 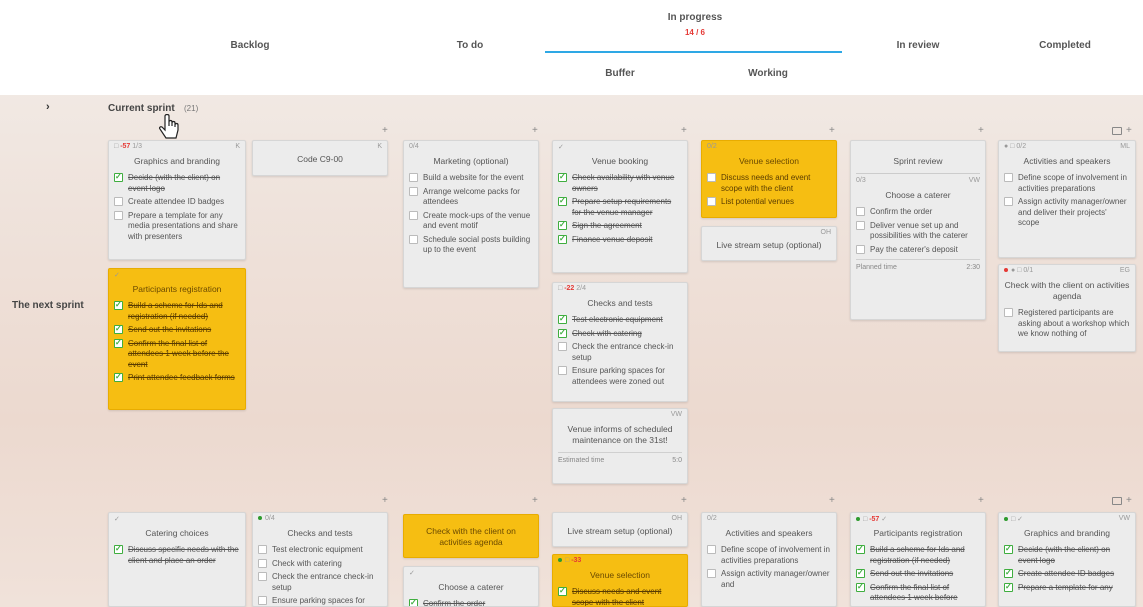 I want to click on checklist-item: Create attendee ID badges, so click(x=177, y=202).